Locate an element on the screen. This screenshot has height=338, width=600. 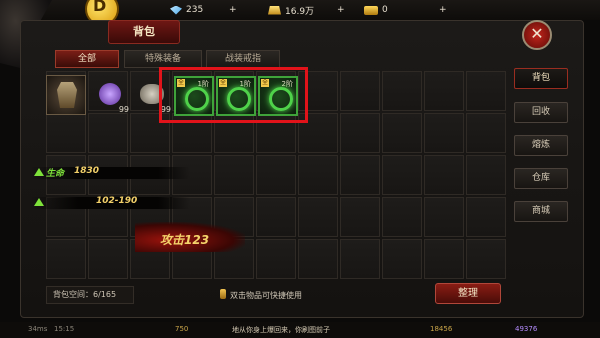
side-tab-shop: 商城 is located at coordinates (541, 211).